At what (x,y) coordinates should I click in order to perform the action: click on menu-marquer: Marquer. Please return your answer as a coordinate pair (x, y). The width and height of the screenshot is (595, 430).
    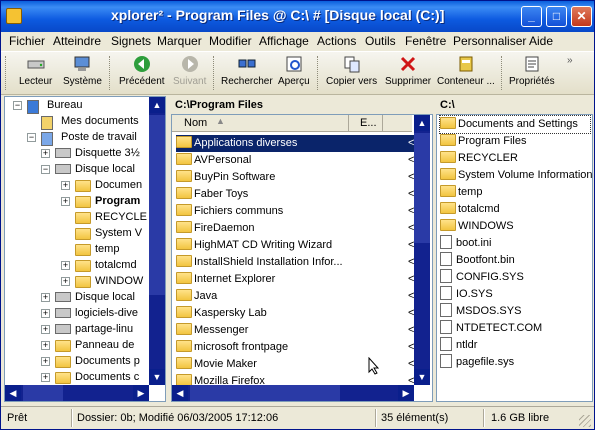
    Looking at the image, I should click on (179, 41).